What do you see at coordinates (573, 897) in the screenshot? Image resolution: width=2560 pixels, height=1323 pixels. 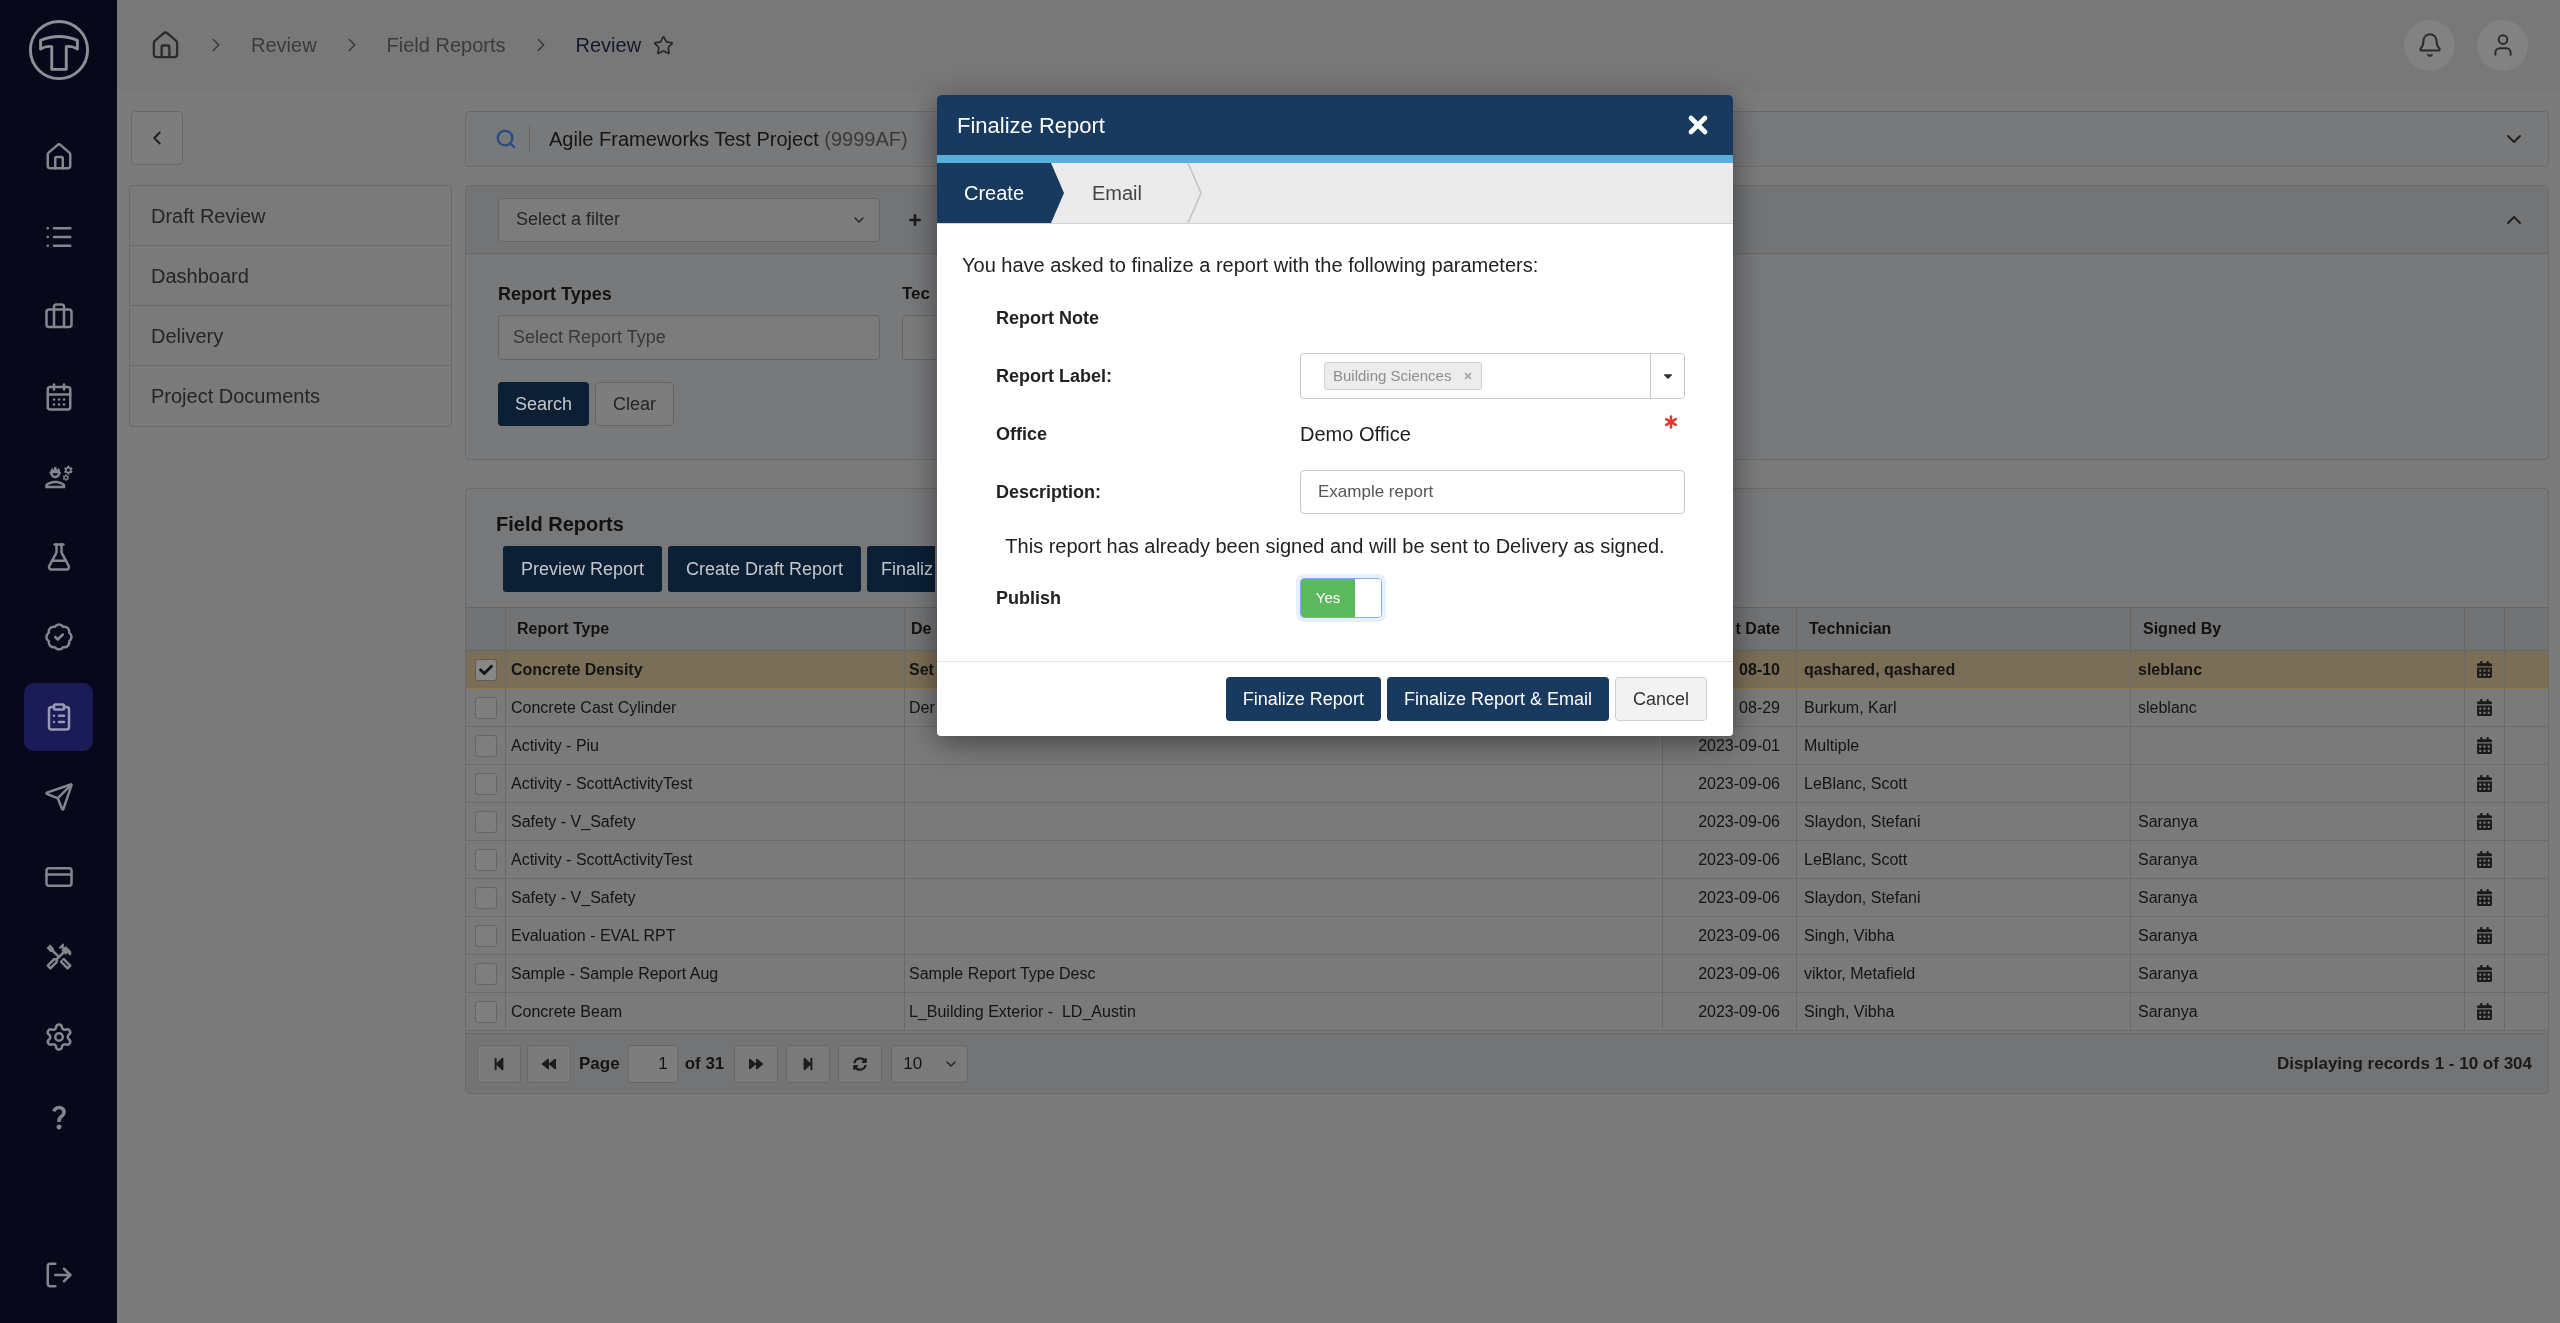 I see `table-cell-text: Safety - V_Safety` at bounding box center [573, 897].